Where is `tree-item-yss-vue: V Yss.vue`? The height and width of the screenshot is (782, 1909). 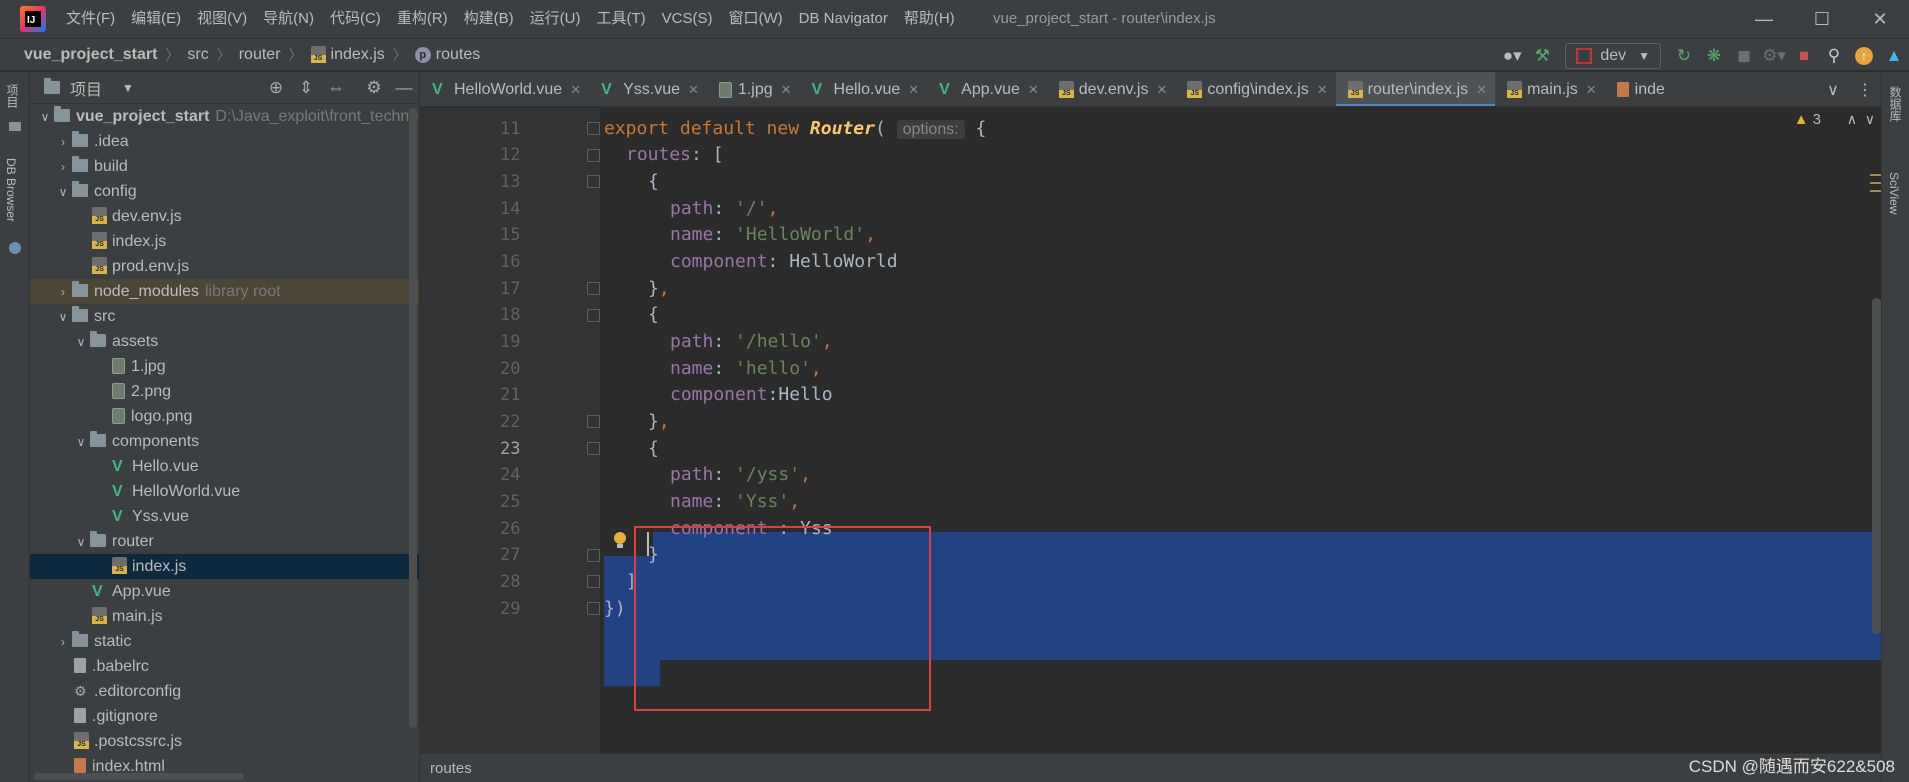
tree-item-yss-vue: V Yss.vue is located at coordinates (224, 516).